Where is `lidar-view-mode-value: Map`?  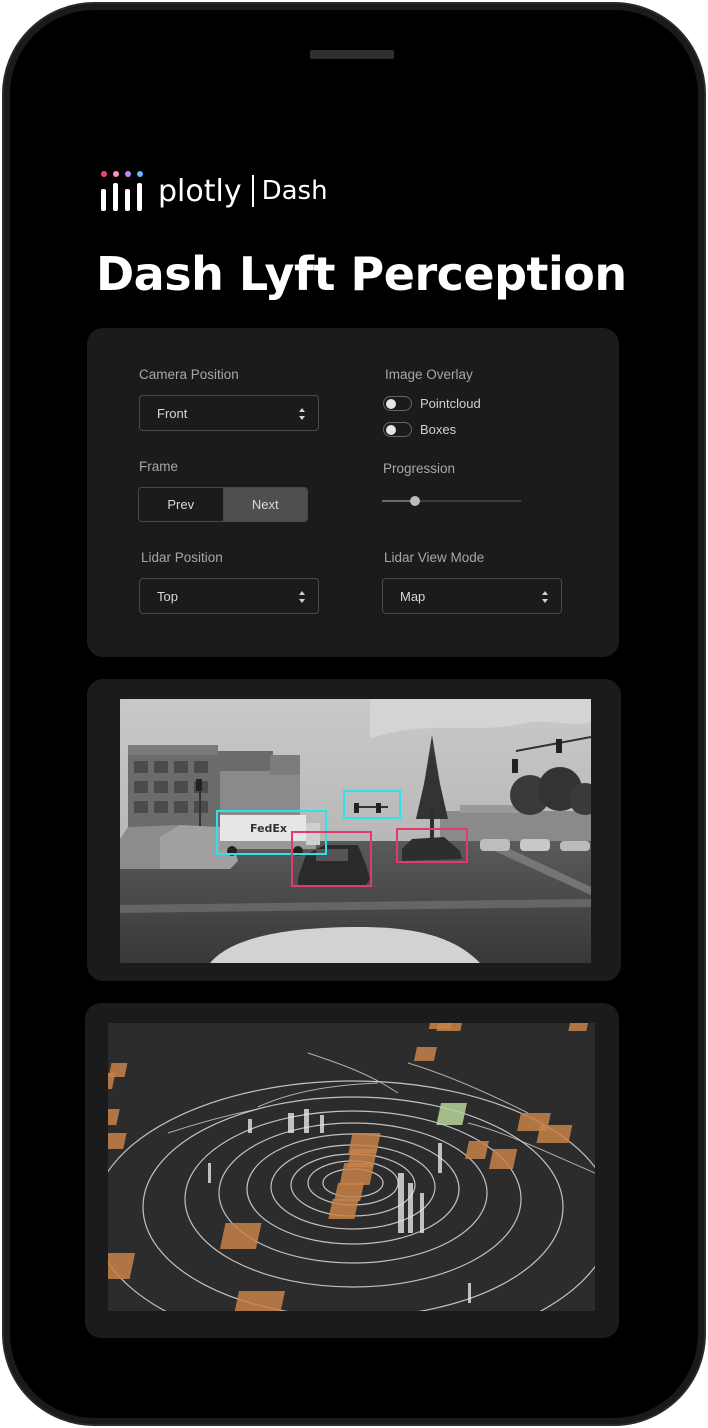
lidar-view-mode-value: Map is located at coordinates (413, 596).